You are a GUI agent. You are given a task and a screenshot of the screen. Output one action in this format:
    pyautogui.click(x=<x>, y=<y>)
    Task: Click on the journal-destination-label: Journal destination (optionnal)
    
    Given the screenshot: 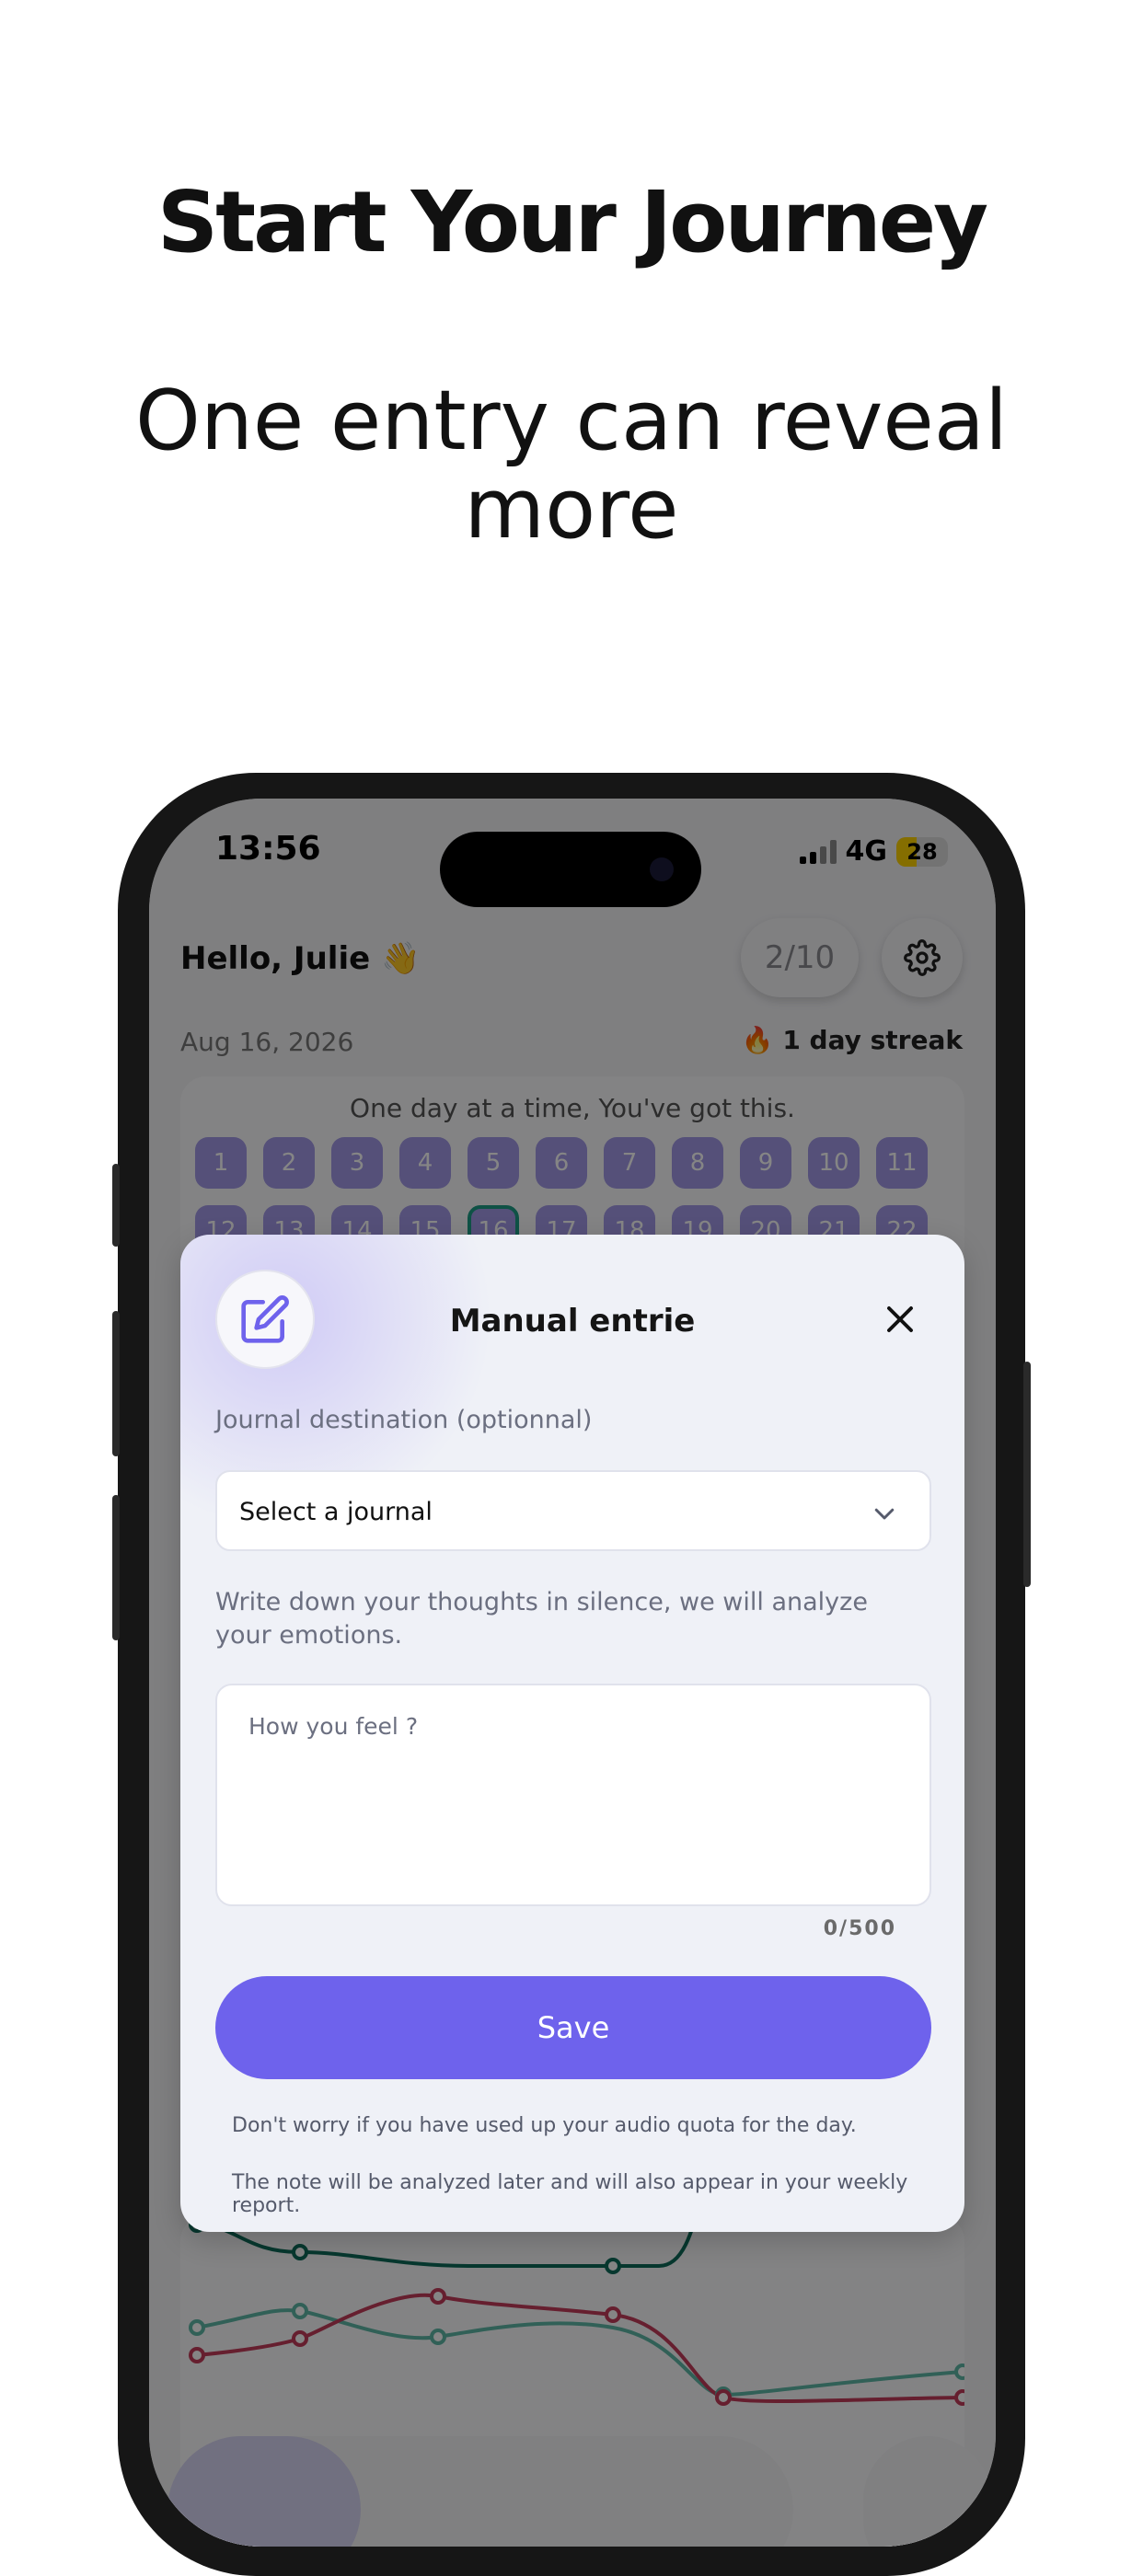 What is the action you would take?
    pyautogui.click(x=404, y=1420)
    